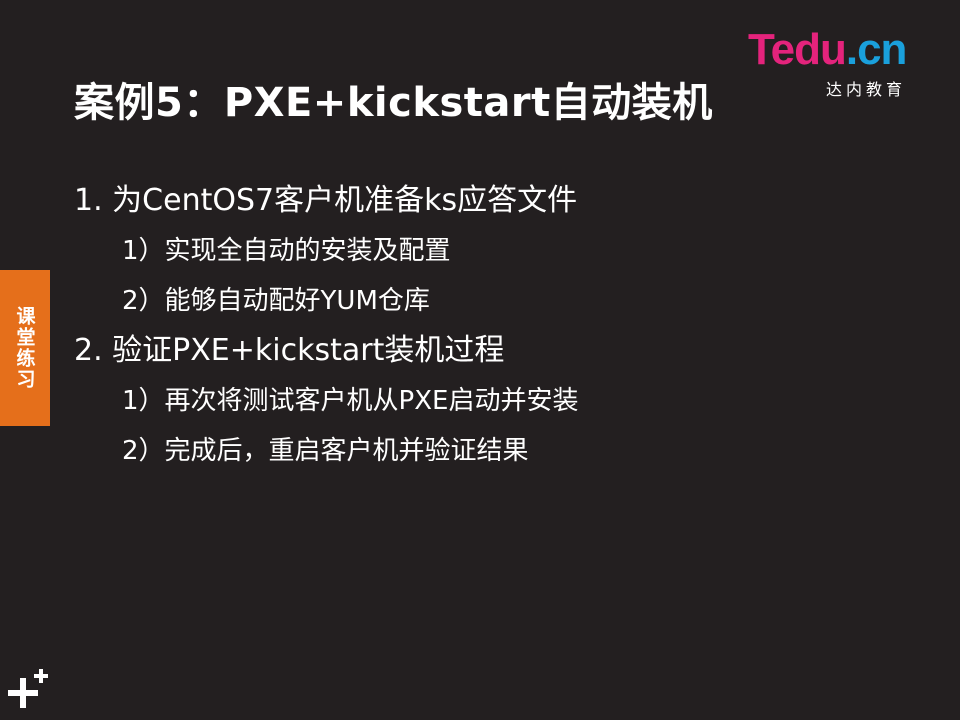 This screenshot has height=720, width=960. What do you see at coordinates (286, 251) in the screenshot?
I see `list-subitem: 1）实现全自动的安装及配置` at bounding box center [286, 251].